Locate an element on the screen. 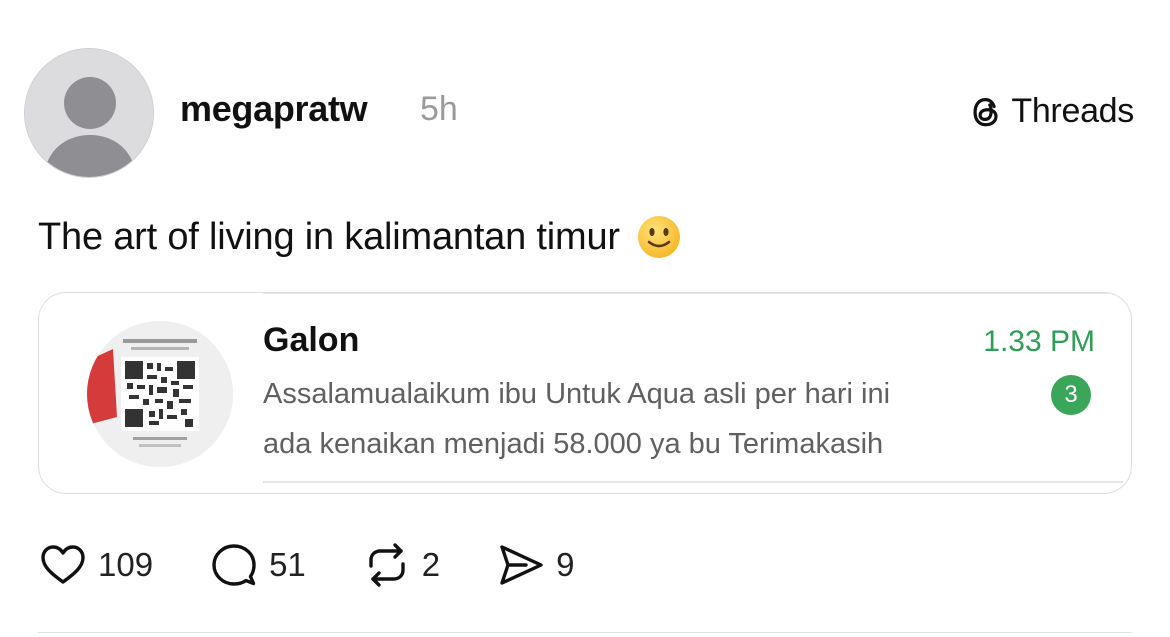  send-icon is located at coordinates (521, 565).